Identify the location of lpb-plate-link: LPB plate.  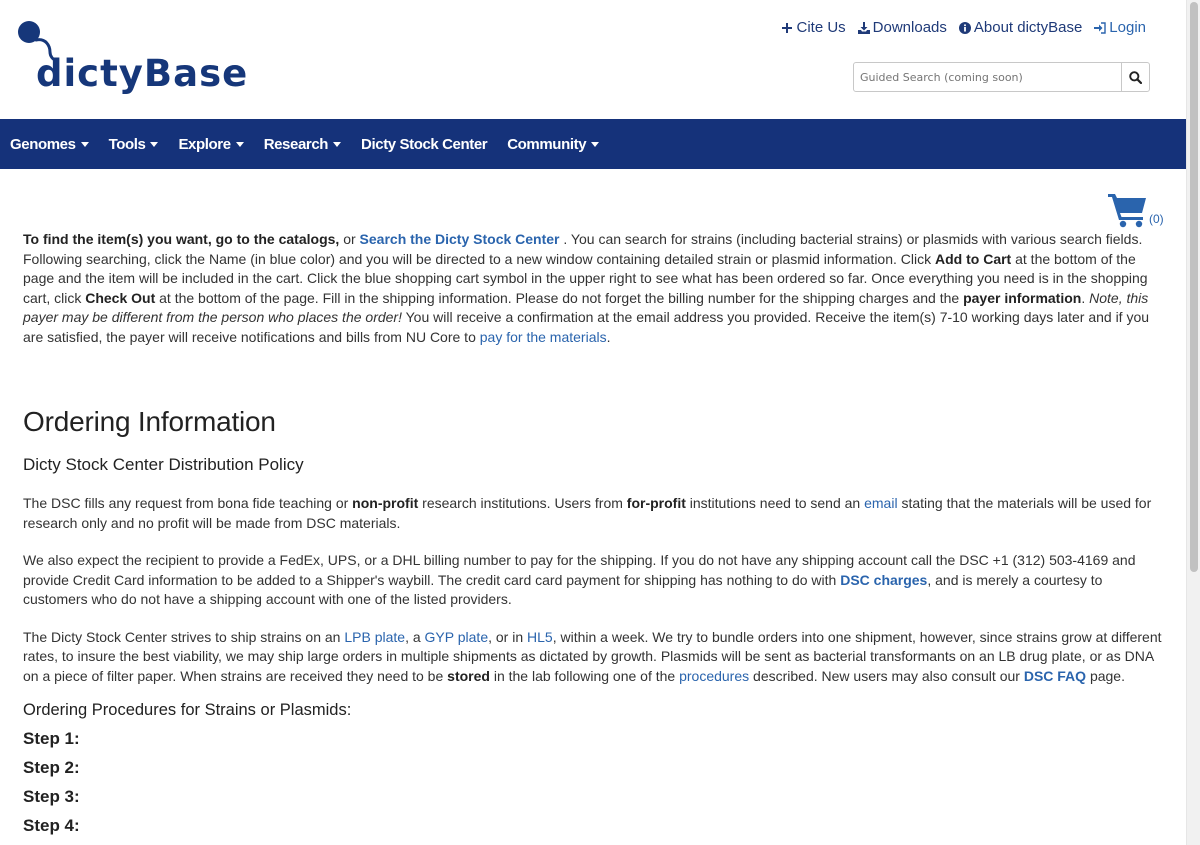
(374, 637).